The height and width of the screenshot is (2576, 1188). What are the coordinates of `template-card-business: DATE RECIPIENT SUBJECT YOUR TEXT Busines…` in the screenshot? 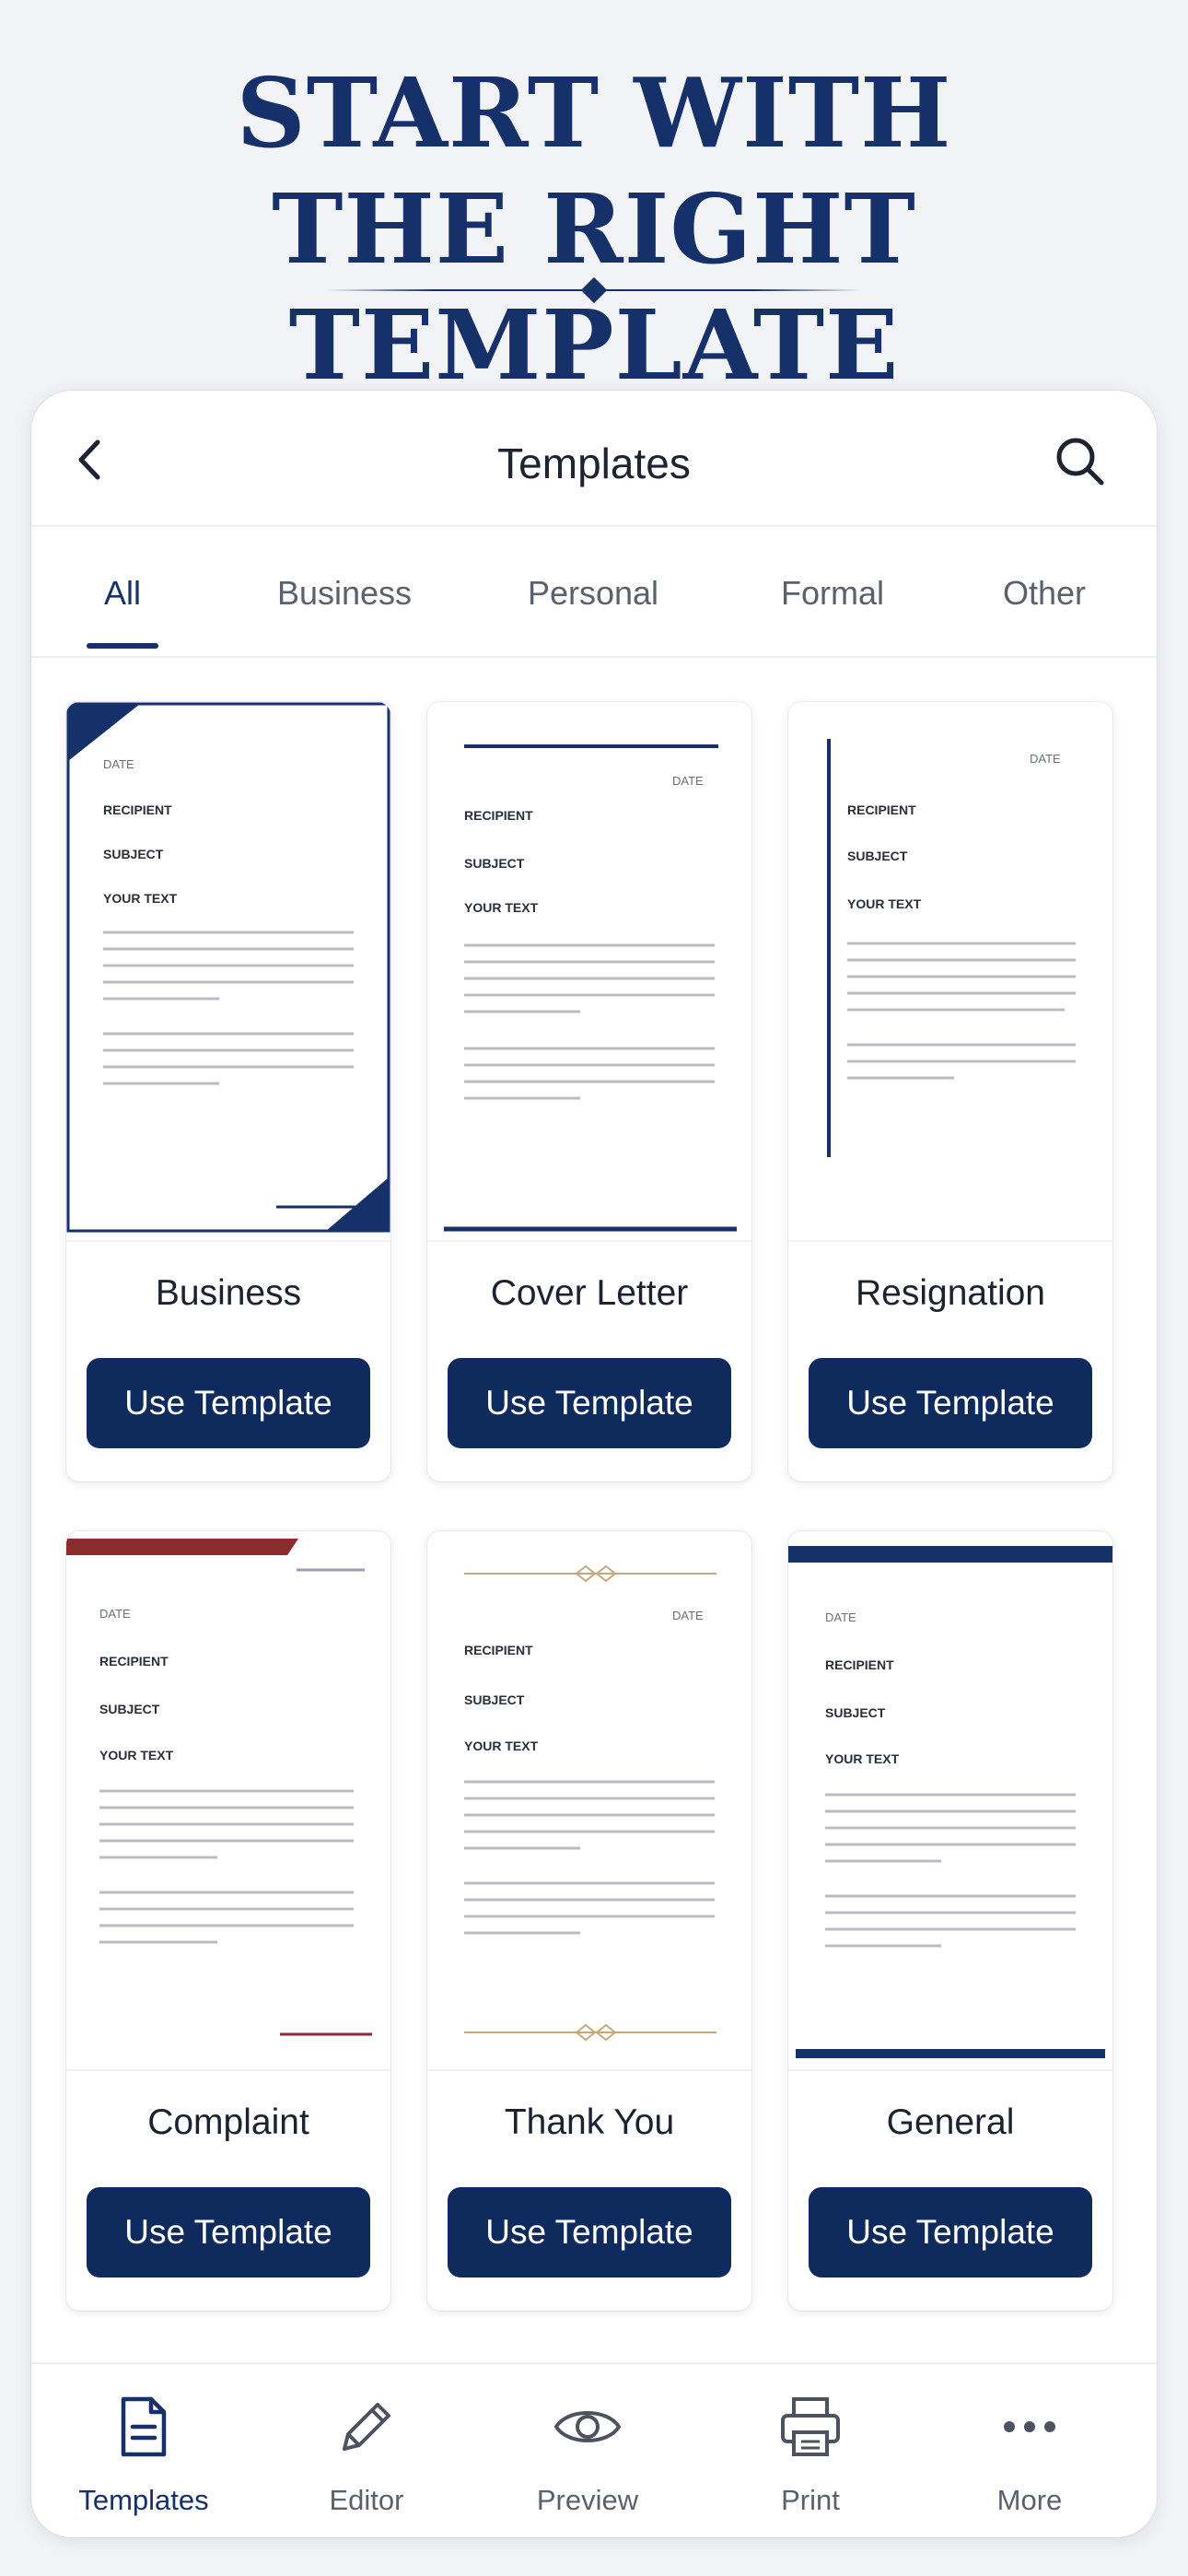 It's located at (228, 1091).